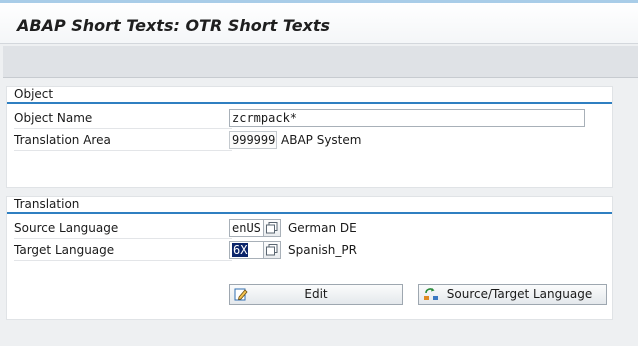 This screenshot has width=638, height=346. I want to click on object-panel-header: Object, so click(309, 95).